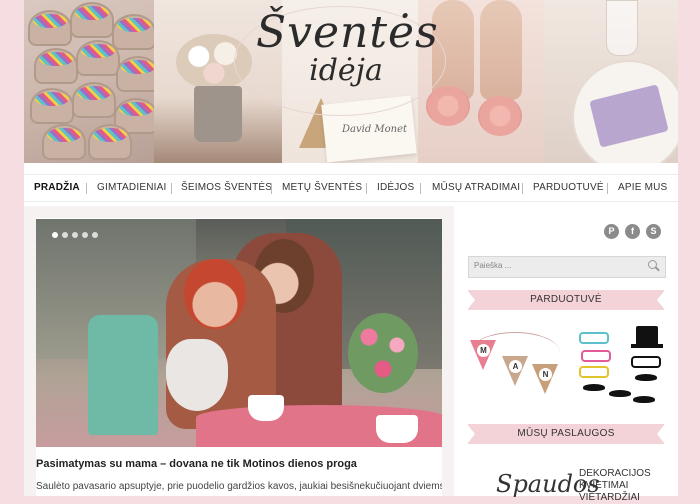 The width and height of the screenshot is (700, 504). I want to click on dog-figure, so click(197, 375).